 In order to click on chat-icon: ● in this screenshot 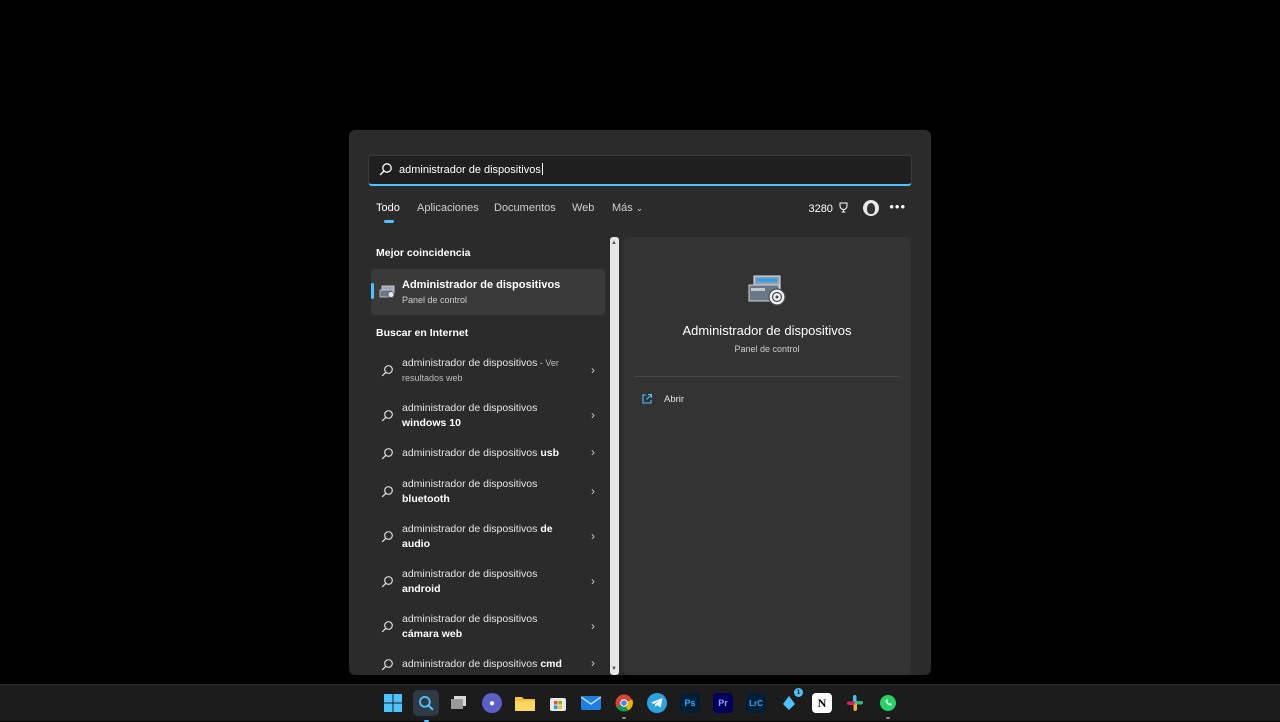, I will do `click(492, 703)`.